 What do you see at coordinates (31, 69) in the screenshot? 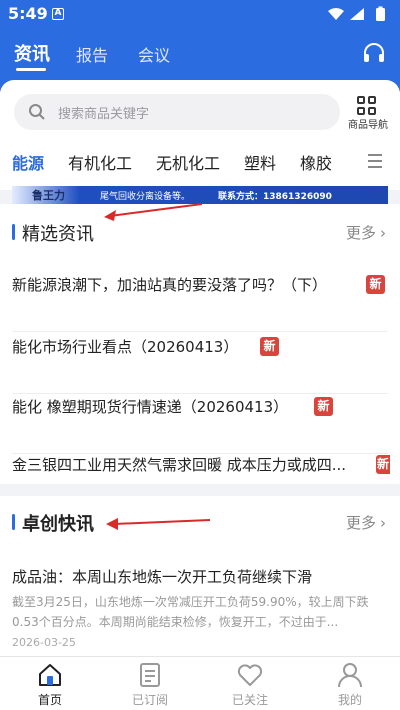
I see `active-tab-indicator` at bounding box center [31, 69].